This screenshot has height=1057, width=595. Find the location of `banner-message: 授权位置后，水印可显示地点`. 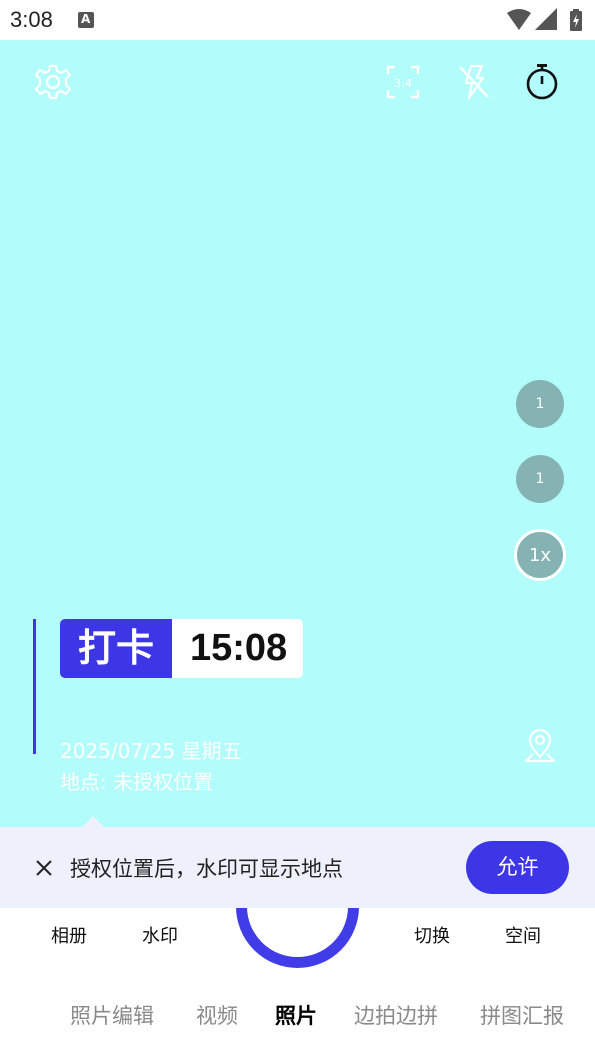

banner-message: 授权位置后，水印可显示地点 is located at coordinates (206, 869).